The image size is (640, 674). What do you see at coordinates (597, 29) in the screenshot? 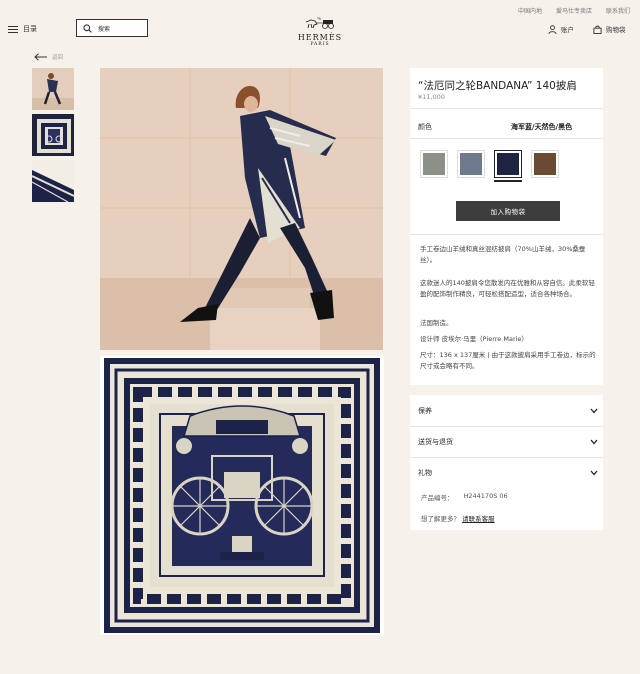
I see `shopping-bag-icon` at bounding box center [597, 29].